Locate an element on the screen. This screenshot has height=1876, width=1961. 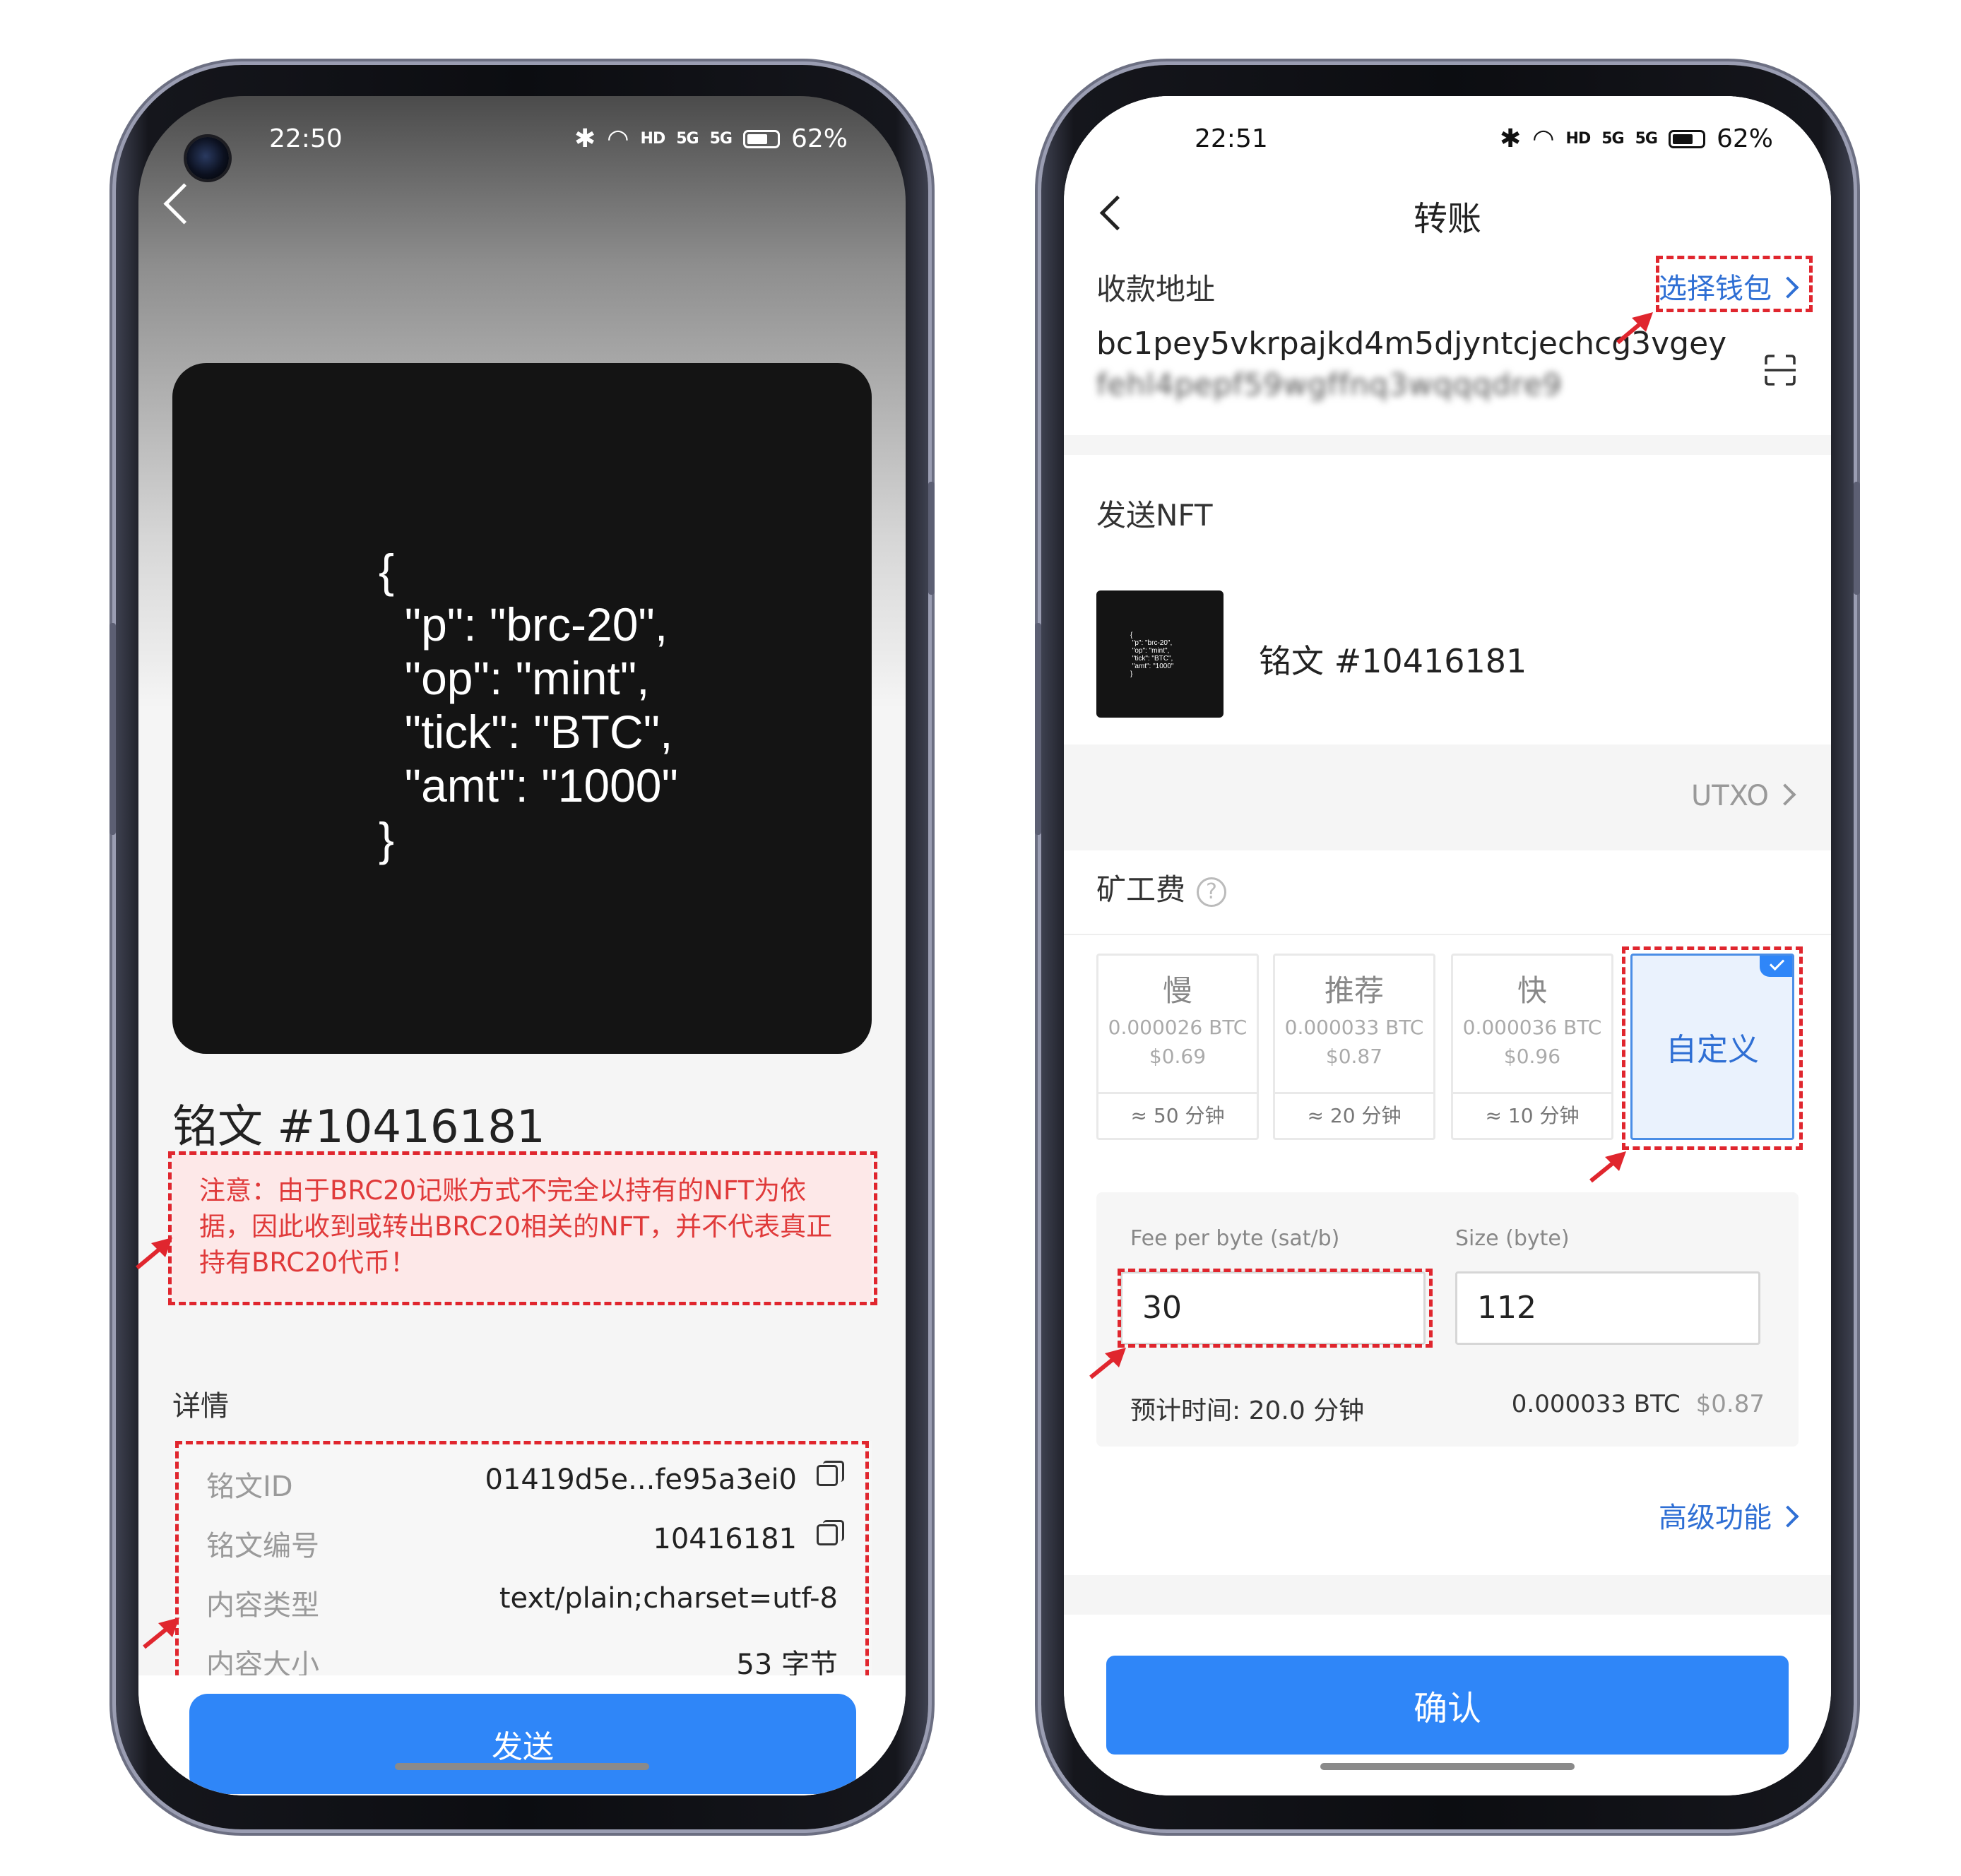
highlight-box-custom-fee is located at coordinates (1712, 1048).